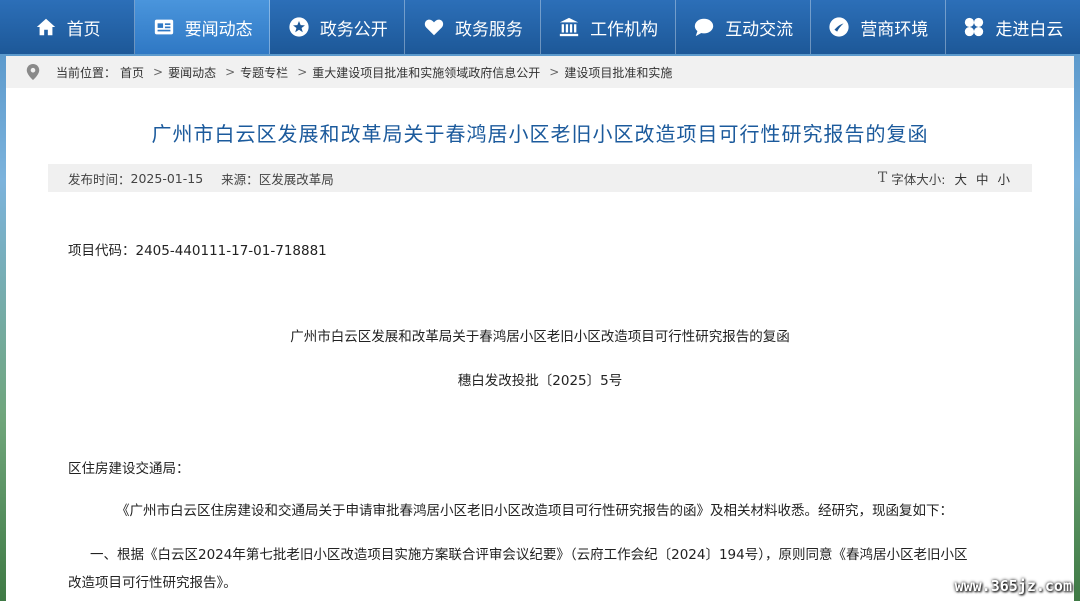 The width and height of the screenshot is (1080, 601). What do you see at coordinates (759, 29) in the screenshot?
I see `nav-label: 互动交流` at bounding box center [759, 29].